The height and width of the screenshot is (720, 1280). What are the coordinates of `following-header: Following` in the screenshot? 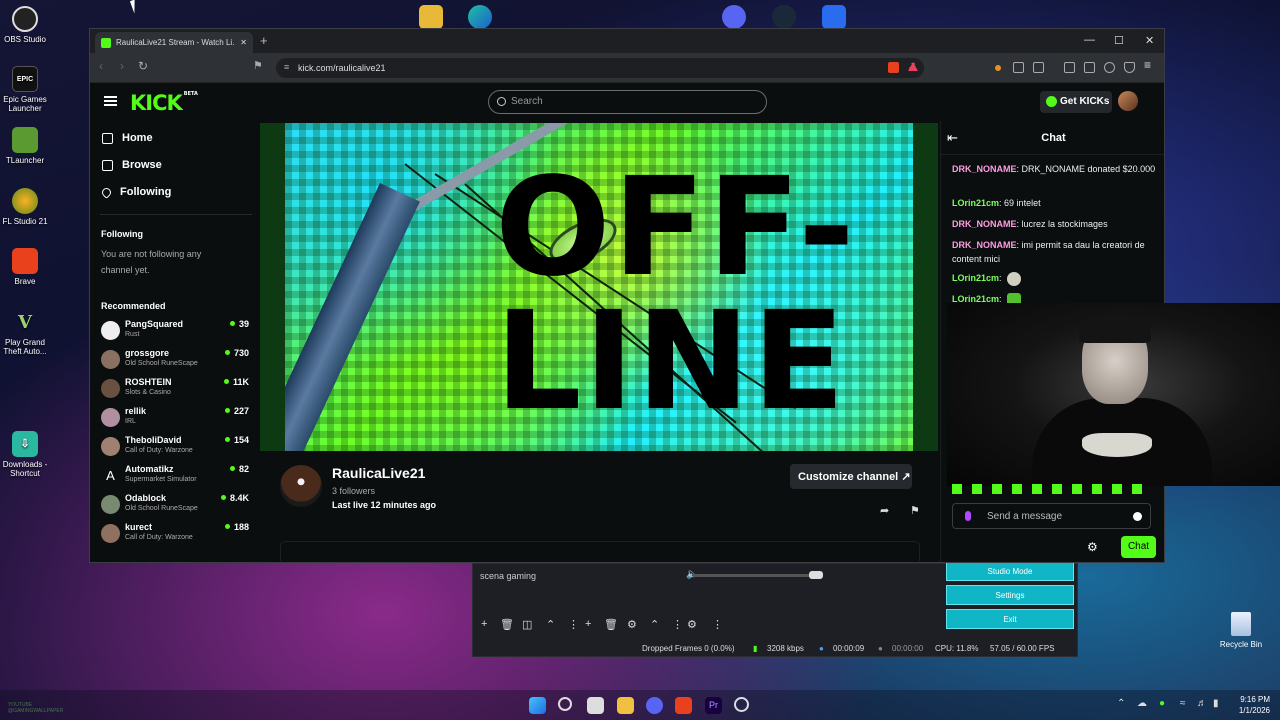 It's located at (122, 234).